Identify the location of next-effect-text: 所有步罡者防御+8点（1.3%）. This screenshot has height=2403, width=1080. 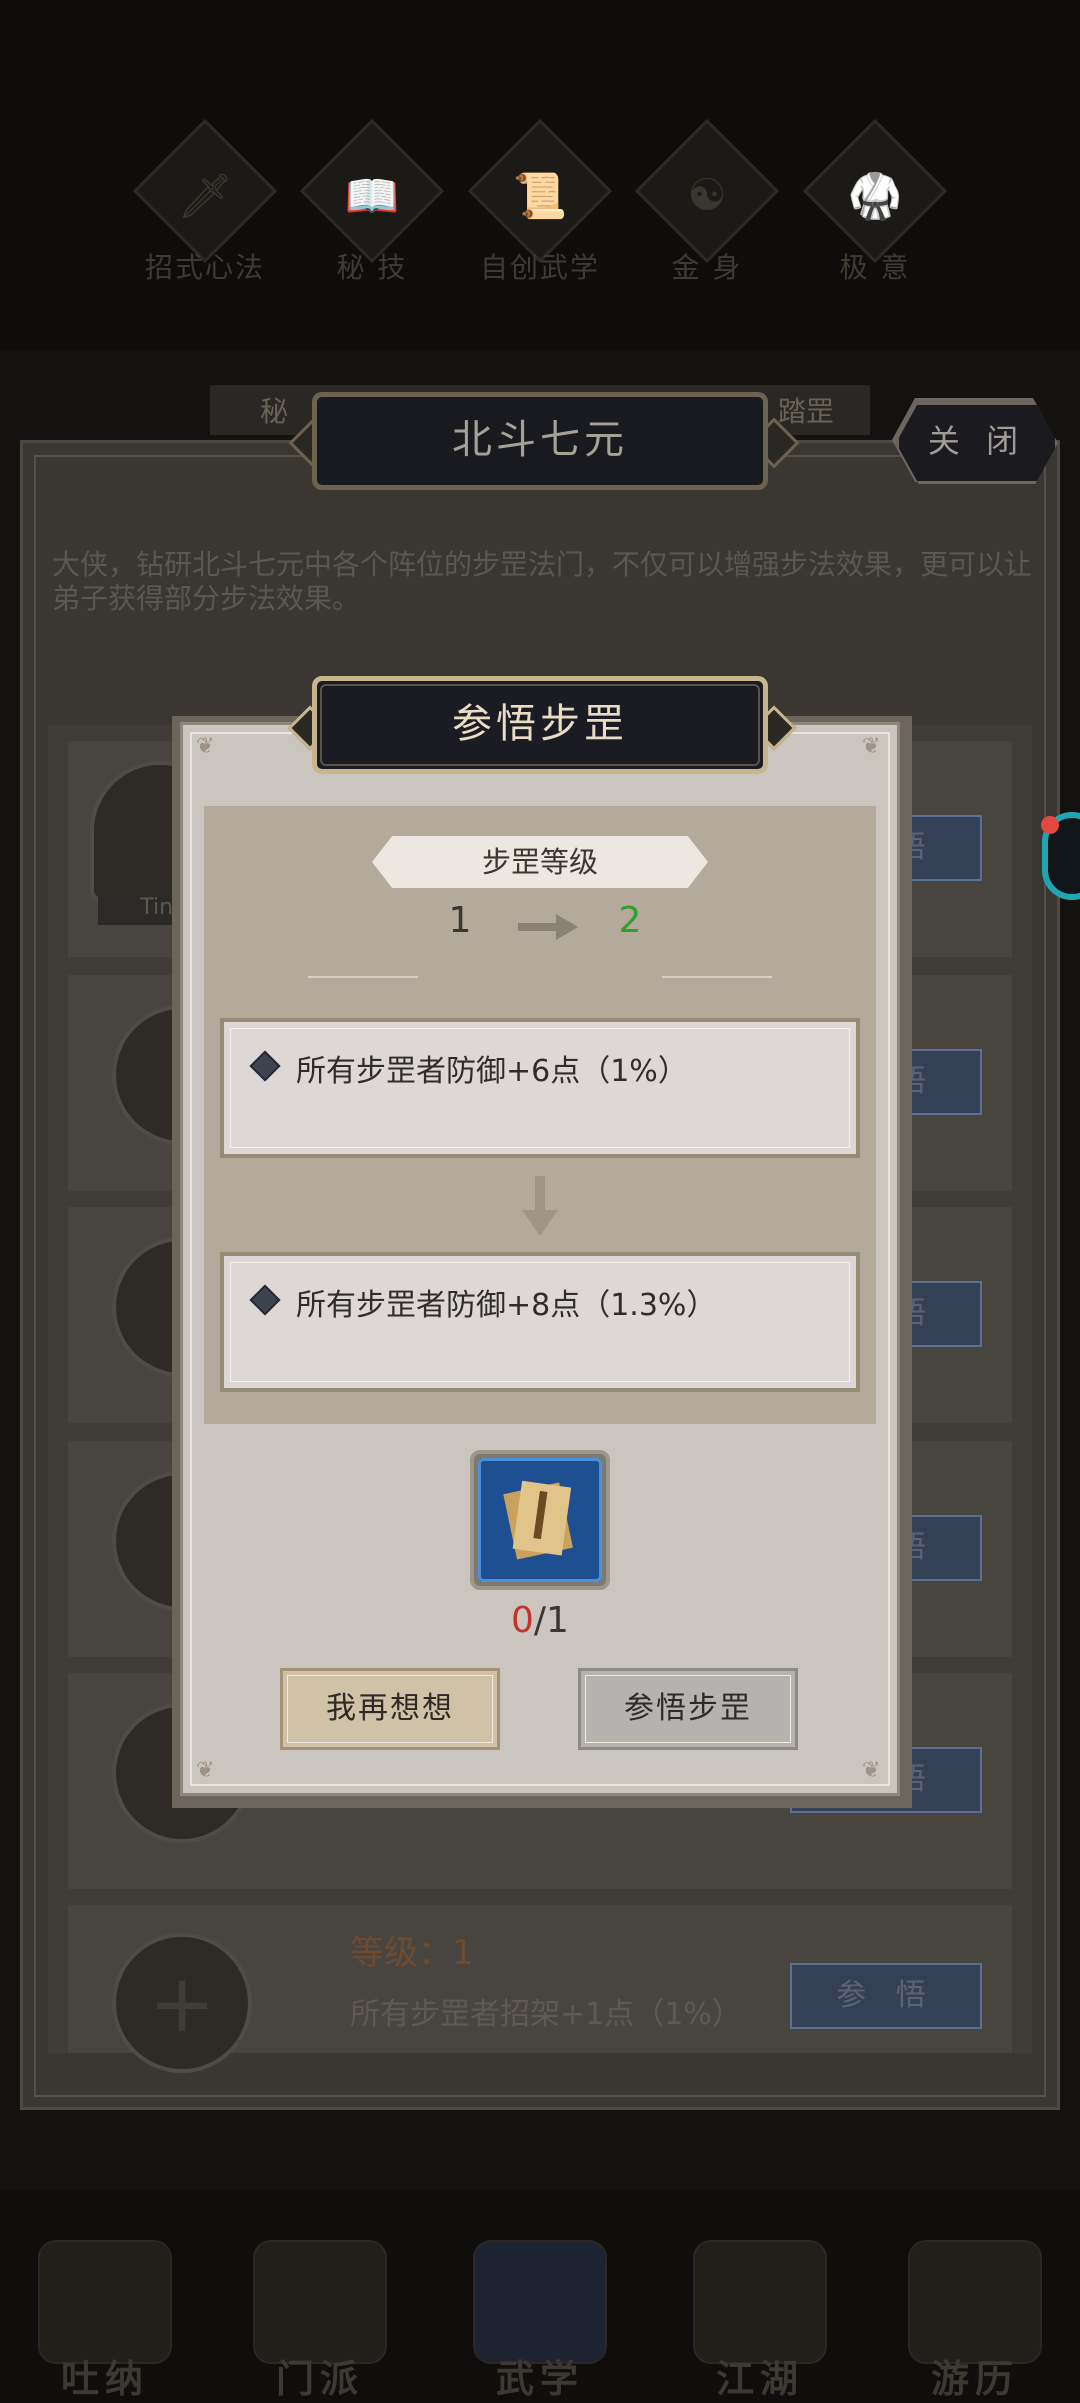
(506, 1305).